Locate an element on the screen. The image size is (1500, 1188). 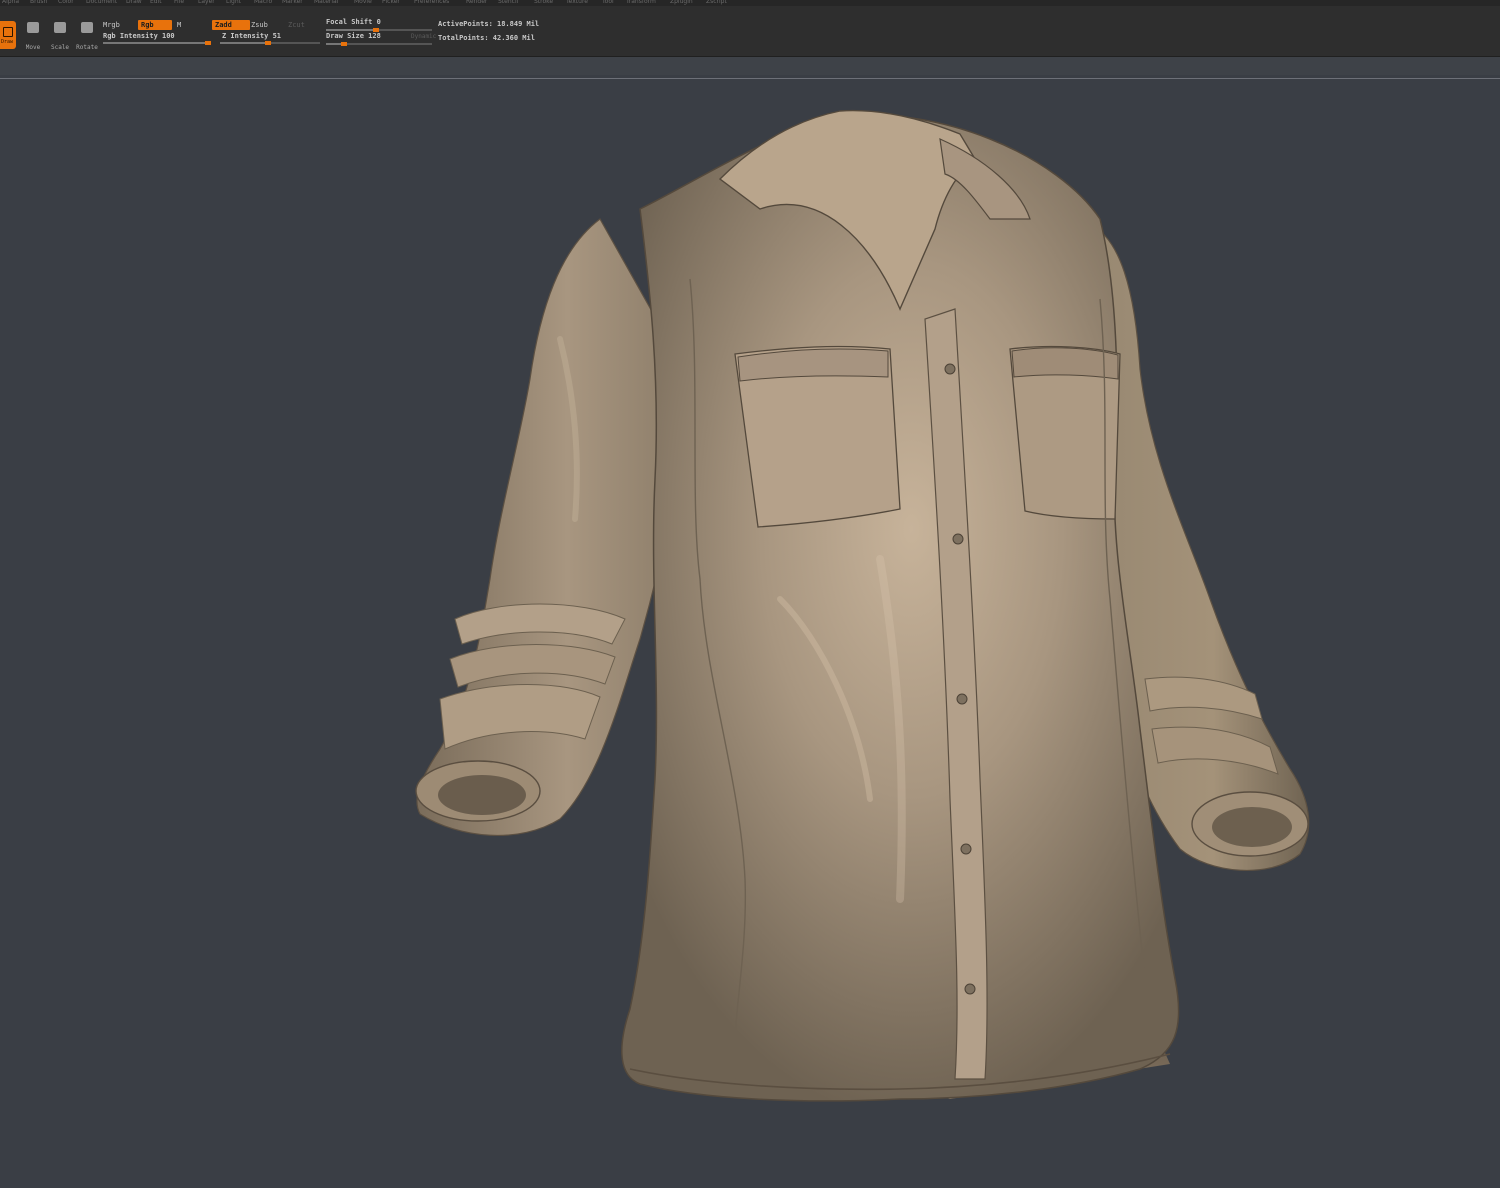
focal-shift-slider is located at coordinates (379, 30).